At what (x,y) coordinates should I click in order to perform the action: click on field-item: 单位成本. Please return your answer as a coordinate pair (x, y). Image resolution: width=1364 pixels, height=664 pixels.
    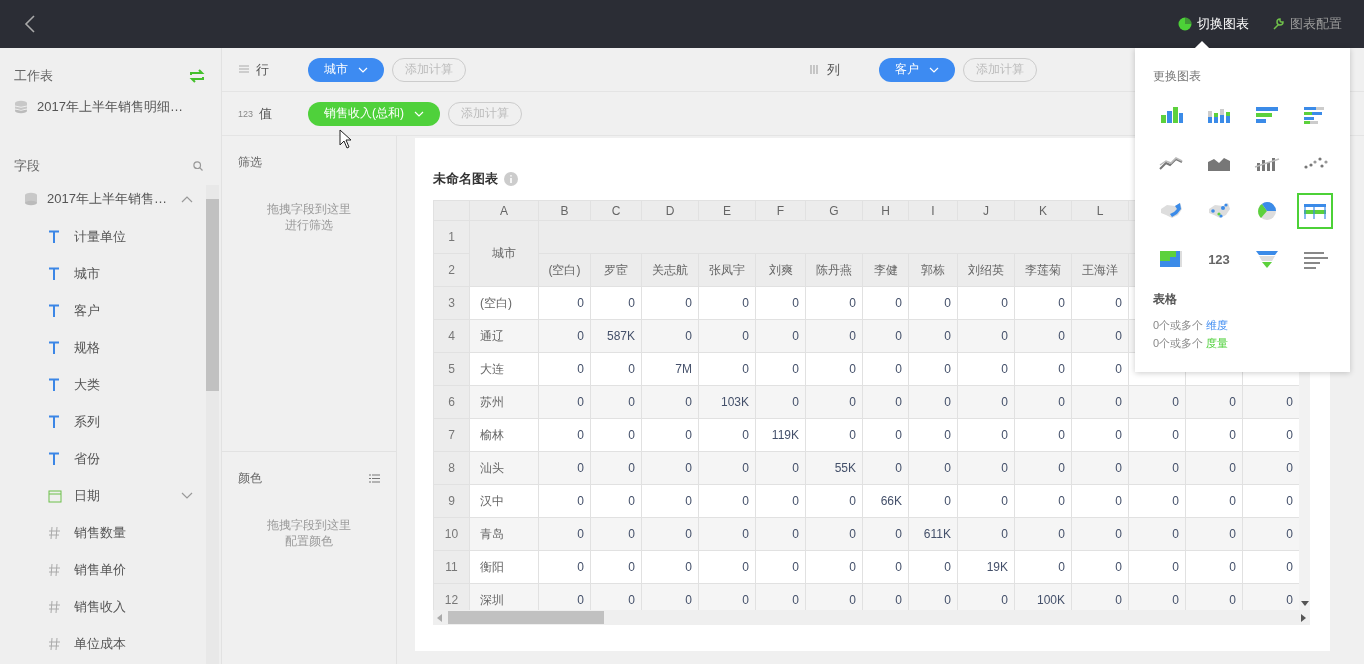
    Looking at the image, I should click on (109, 643).